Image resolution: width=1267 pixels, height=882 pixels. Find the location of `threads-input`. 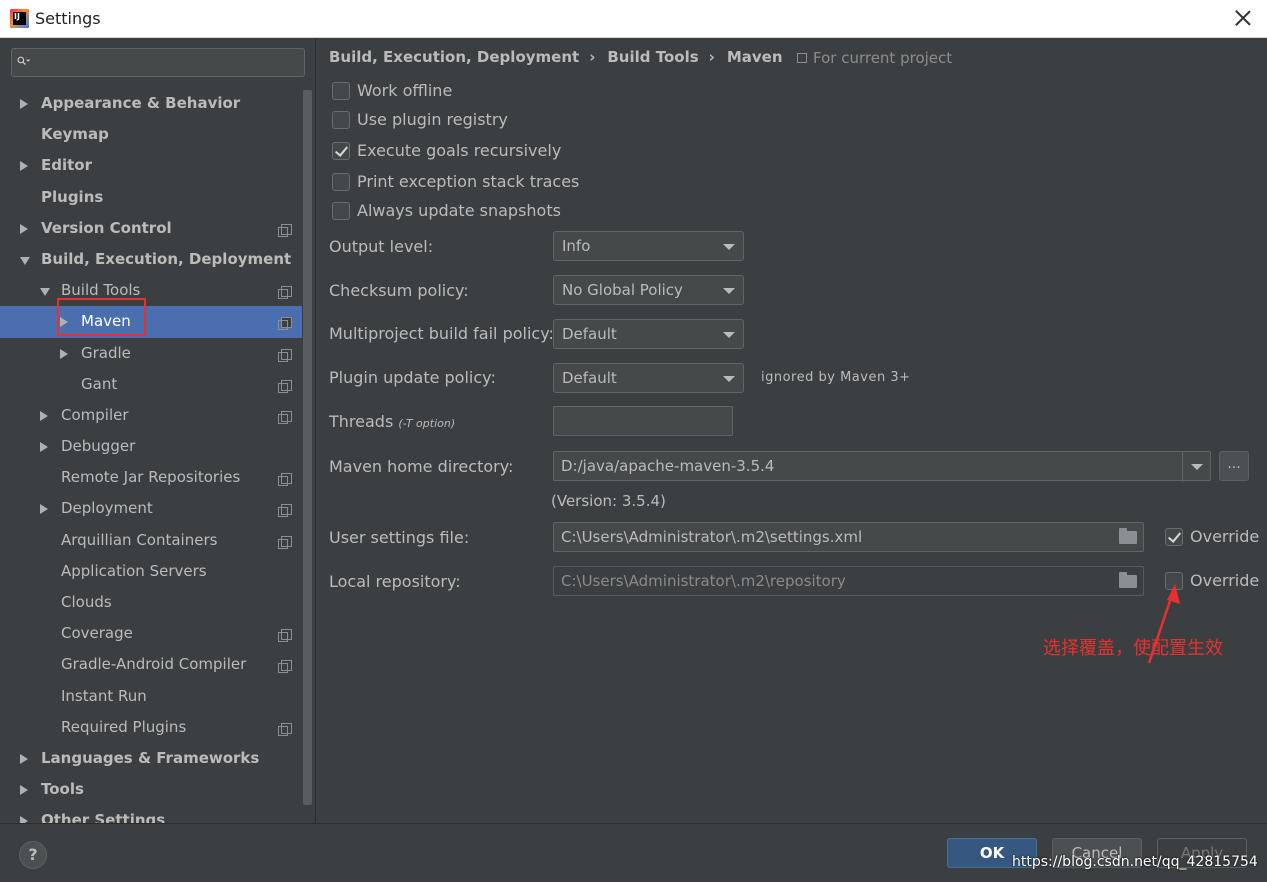

threads-input is located at coordinates (643, 421).